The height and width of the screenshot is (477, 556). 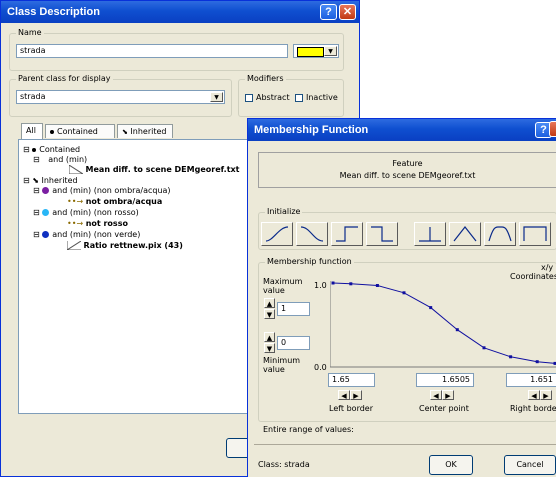 I want to click on tree-node-not-rosso: ••→ not rosso, so click(x=97, y=223).